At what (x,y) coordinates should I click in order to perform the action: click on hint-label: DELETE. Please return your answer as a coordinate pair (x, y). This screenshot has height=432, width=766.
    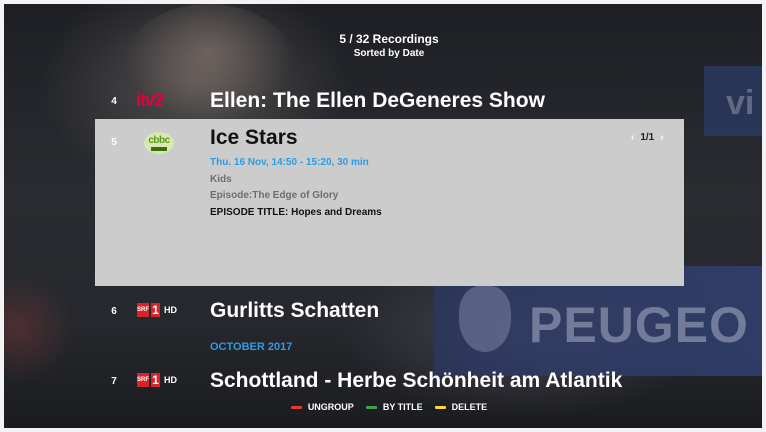
    Looking at the image, I should click on (469, 407).